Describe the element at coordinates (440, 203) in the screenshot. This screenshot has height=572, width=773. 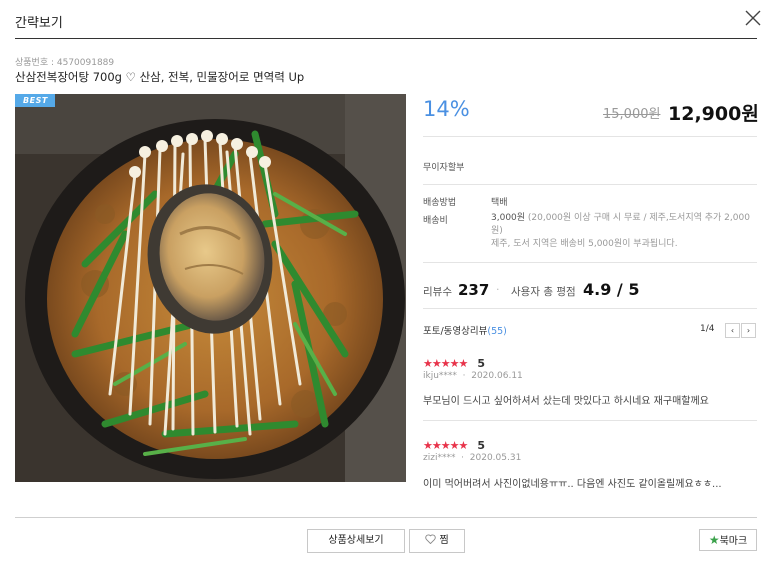
I see `shipping-method-label: 배송방법` at that location.